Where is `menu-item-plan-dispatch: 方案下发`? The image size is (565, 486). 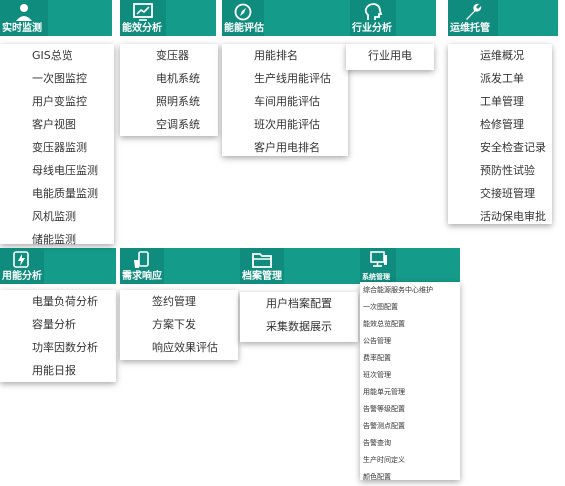 menu-item-plan-dispatch: 方案下发 is located at coordinates (179, 324).